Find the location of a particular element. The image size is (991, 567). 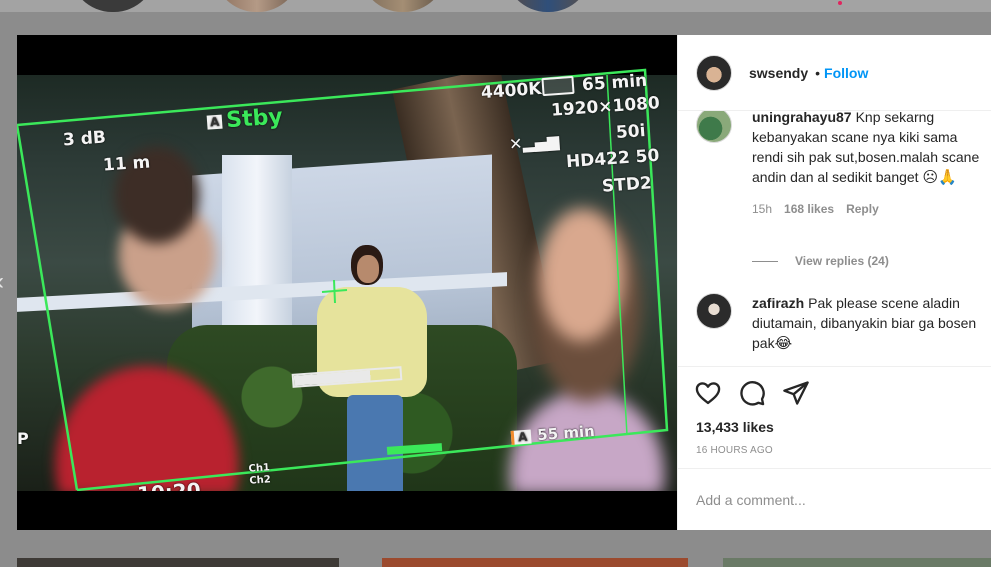

frame-rate-readout: 50i is located at coordinates (631, 132).